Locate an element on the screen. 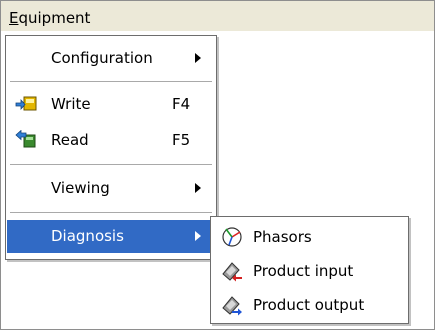 The image size is (435, 330). submenu-item-label: Product input is located at coordinates (303, 271).